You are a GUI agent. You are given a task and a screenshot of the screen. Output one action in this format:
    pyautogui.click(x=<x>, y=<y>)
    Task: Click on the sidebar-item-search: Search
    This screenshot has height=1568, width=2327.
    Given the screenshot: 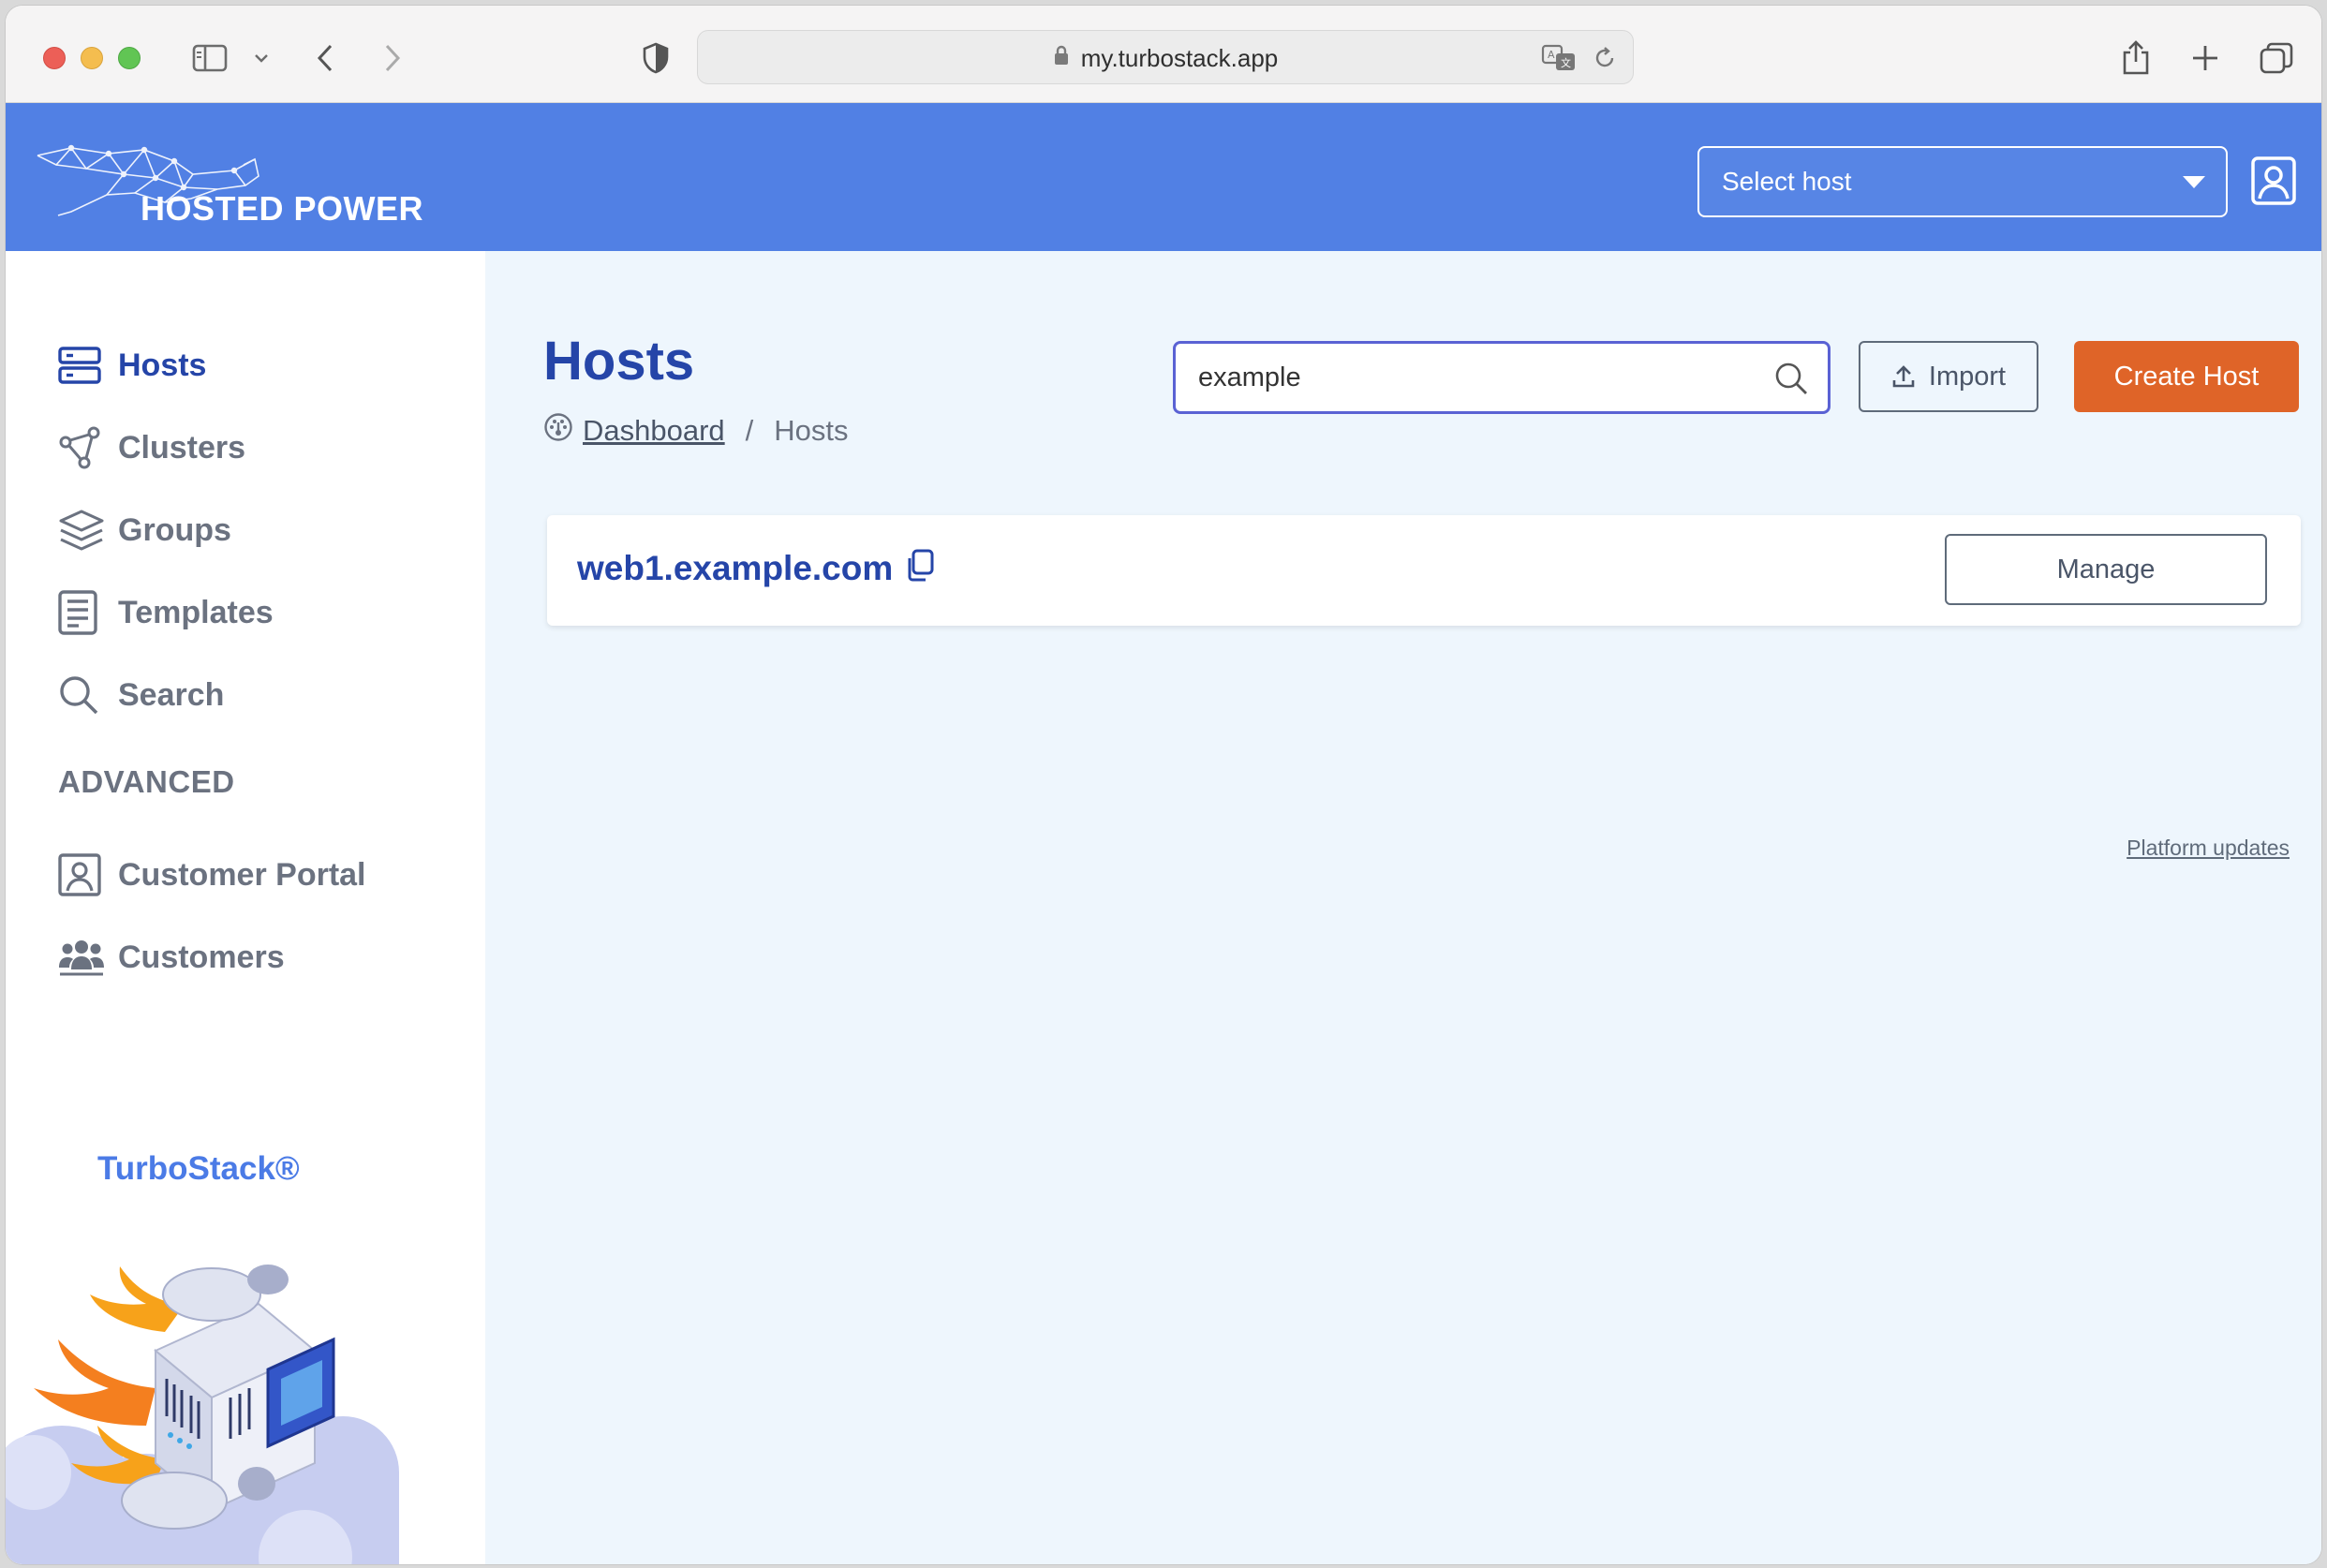 What is the action you would take?
    pyautogui.click(x=141, y=695)
    